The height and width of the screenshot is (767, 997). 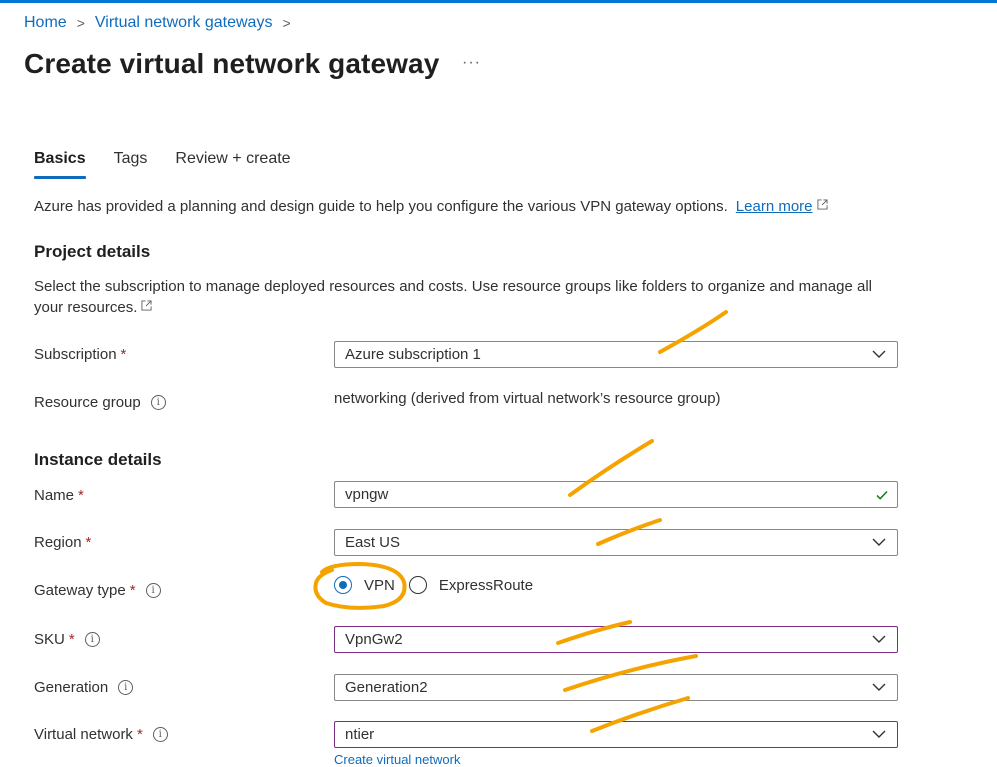 I want to click on sku-value: VpnGw2, so click(x=374, y=639).